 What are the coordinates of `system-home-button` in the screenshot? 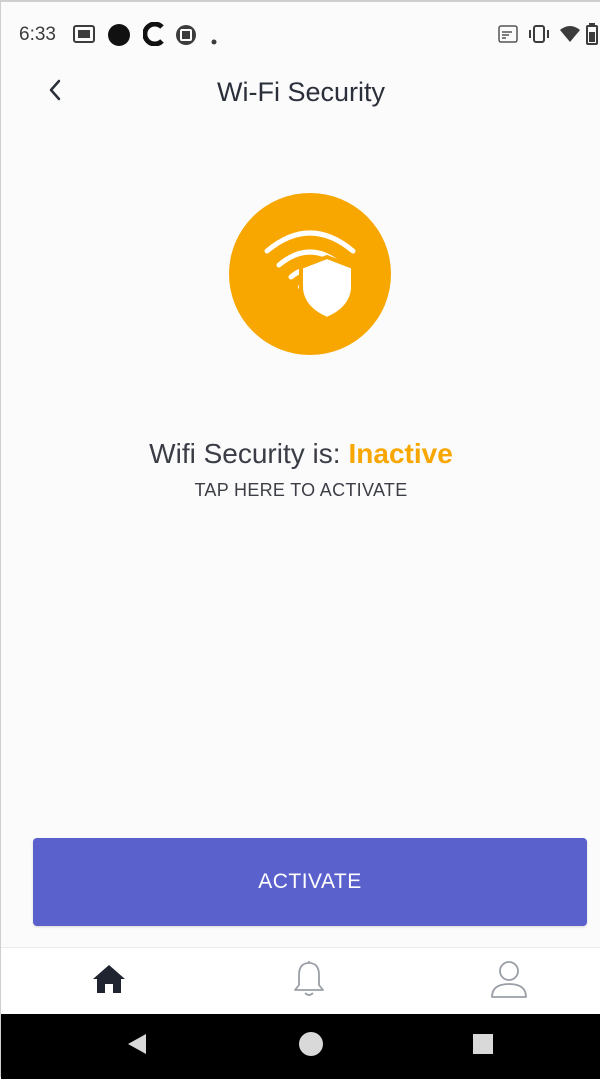 It's located at (311, 1046).